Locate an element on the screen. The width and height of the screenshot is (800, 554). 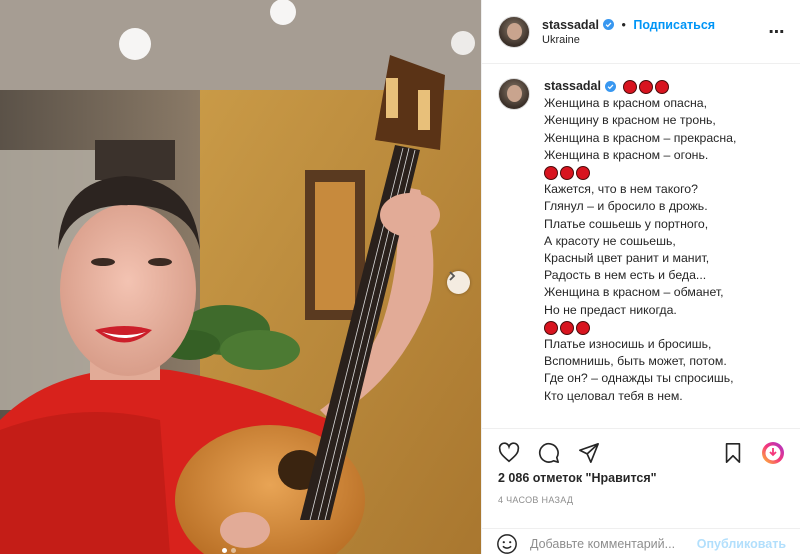
caption-line: Кажется, что в нем такого? is located at coordinates (621, 189).